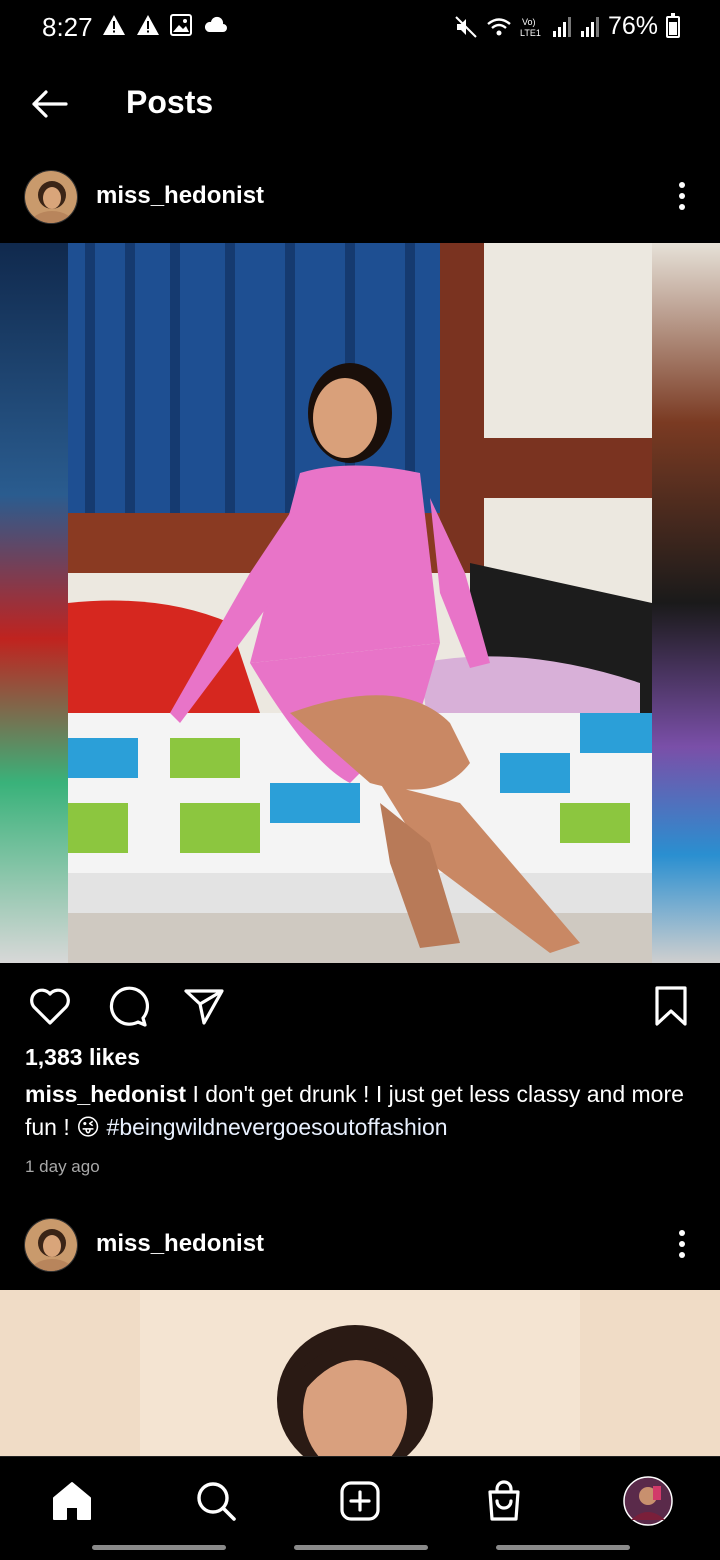 This screenshot has height=1560, width=720. What do you see at coordinates (466, 26) in the screenshot?
I see `mute-icon` at bounding box center [466, 26].